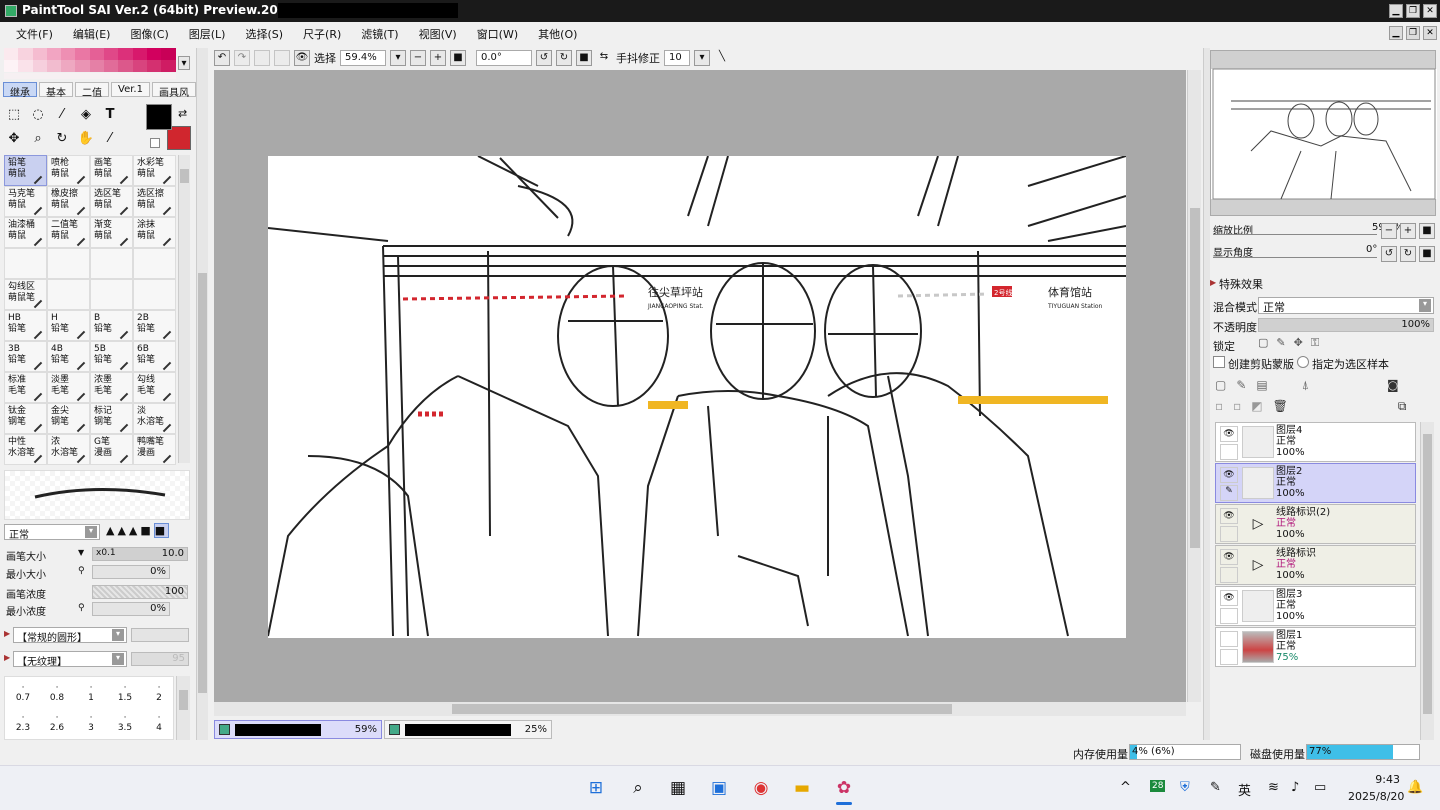 This screenshot has height=810, width=1440. Describe the element at coordinates (25, 170) in the screenshot. I see `brush-slot: 铅笔 萌鼠` at that location.